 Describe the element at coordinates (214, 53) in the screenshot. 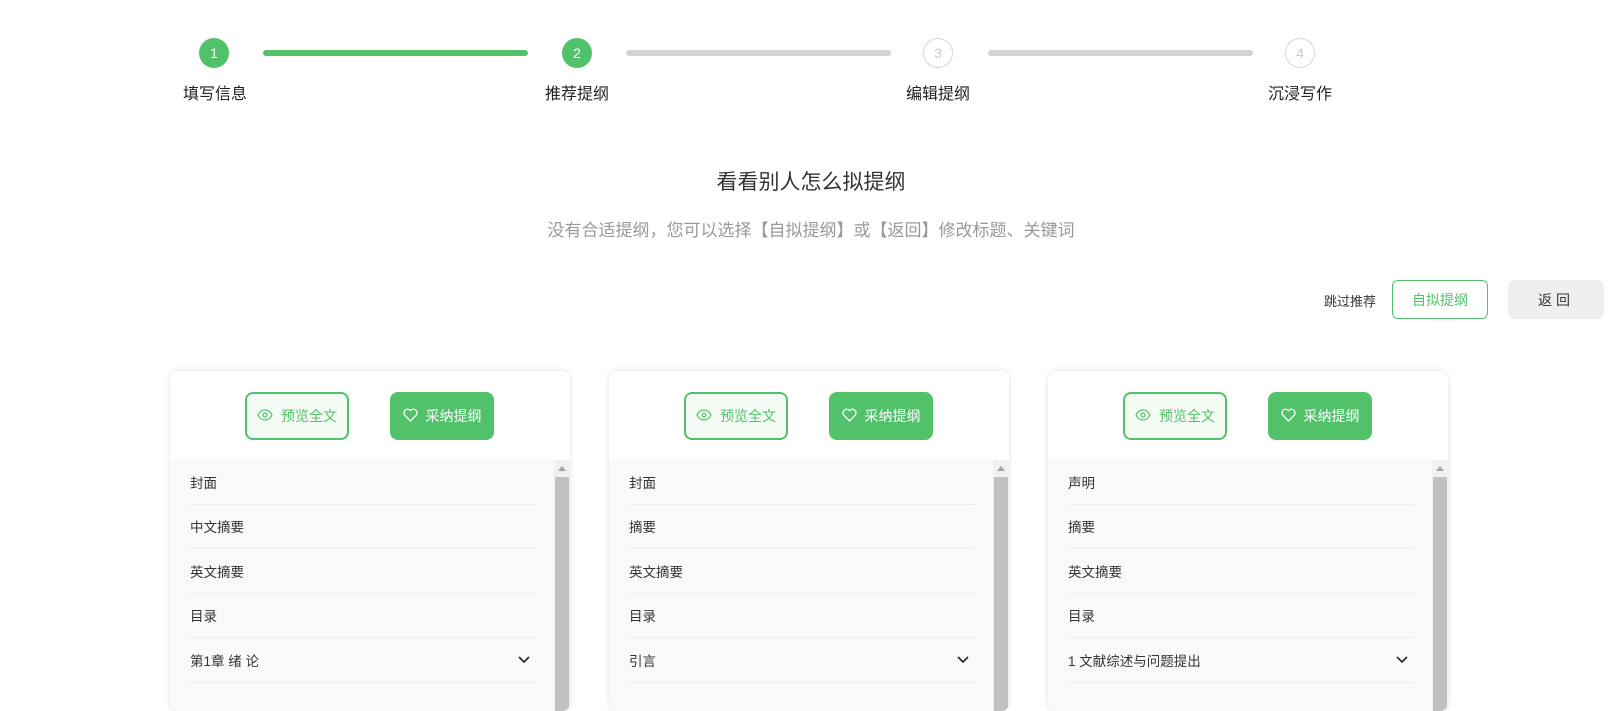

I see `step-1-circle: 1` at that location.